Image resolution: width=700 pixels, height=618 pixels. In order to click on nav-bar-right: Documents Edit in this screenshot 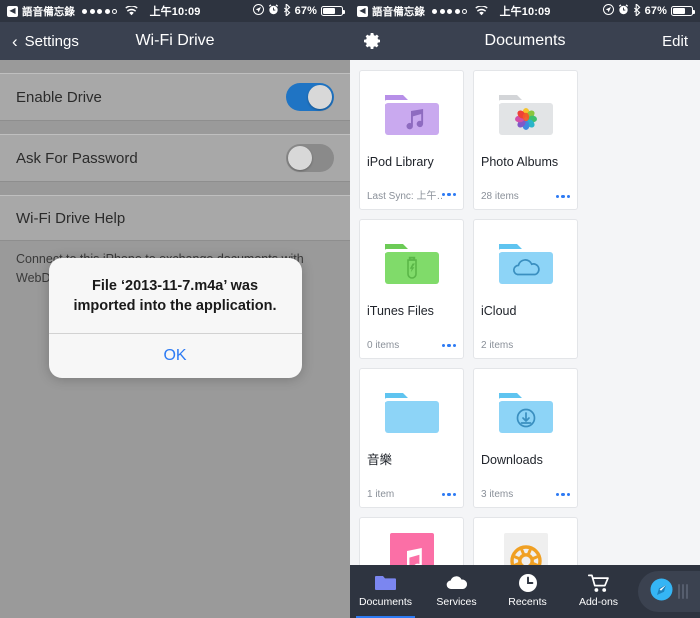, I will do `click(525, 41)`.